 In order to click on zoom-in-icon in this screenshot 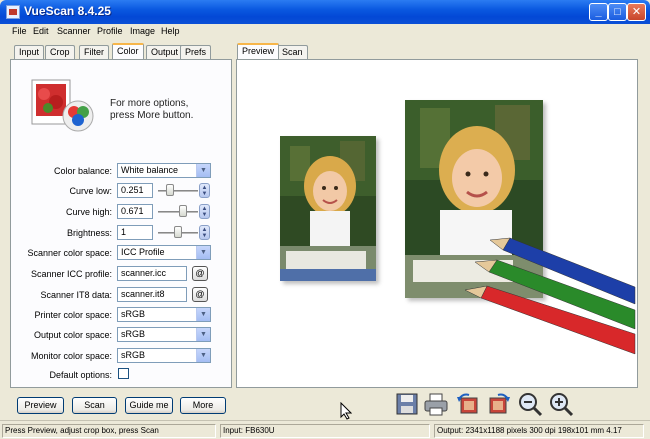, I will do `click(561, 404)`.